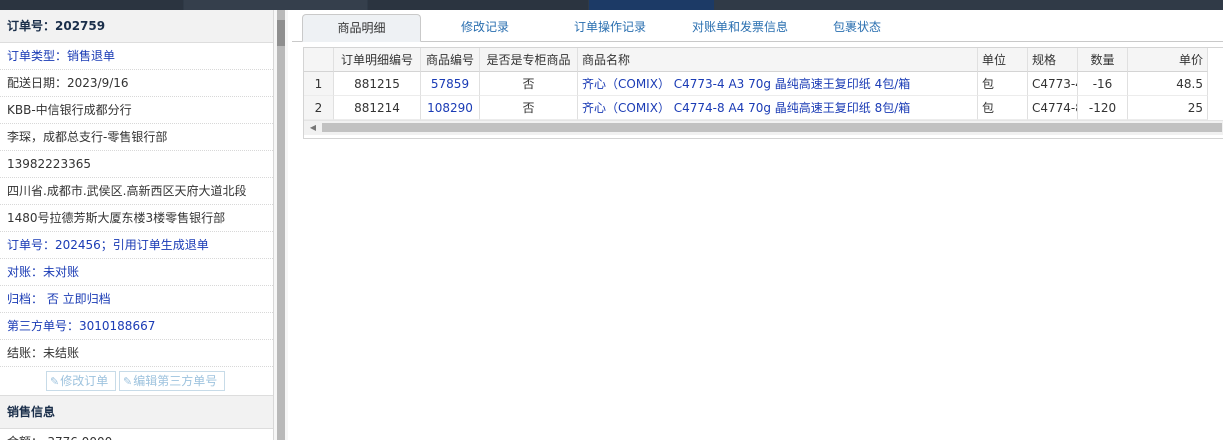 This screenshot has height=440, width=1223. Describe the element at coordinates (136, 110) in the screenshot. I see `customer-company: KBB-中信银行成都分行` at that location.